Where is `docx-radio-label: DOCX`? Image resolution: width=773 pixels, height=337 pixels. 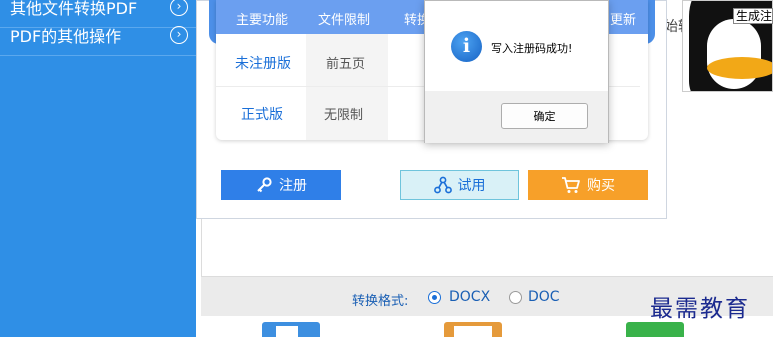
docx-radio-label: DOCX is located at coordinates (469, 297).